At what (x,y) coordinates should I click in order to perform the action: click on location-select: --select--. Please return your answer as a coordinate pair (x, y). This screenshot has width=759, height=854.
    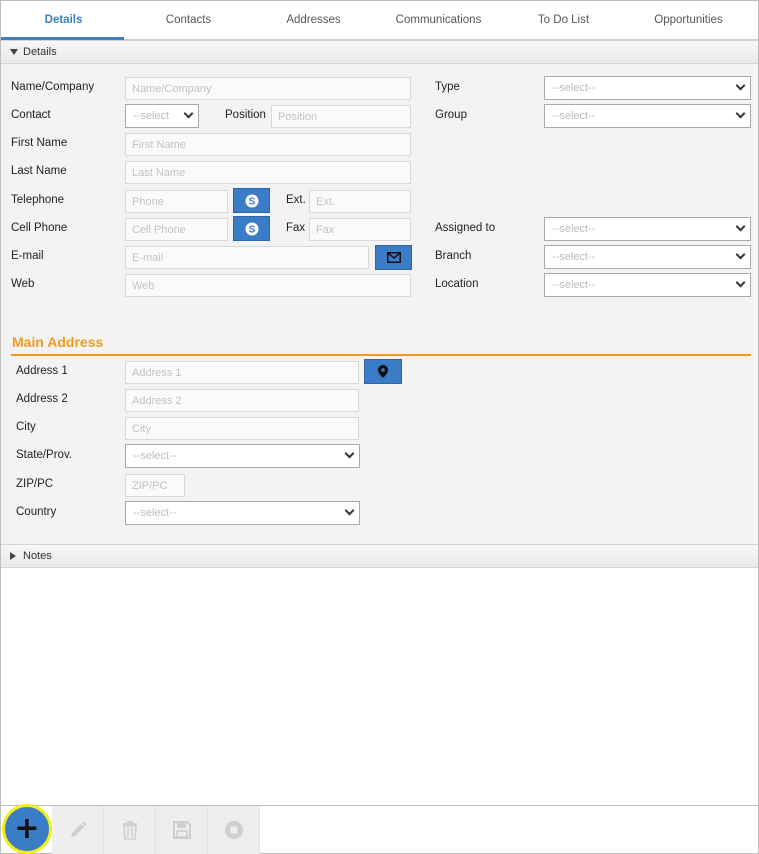
    Looking at the image, I should click on (647, 285).